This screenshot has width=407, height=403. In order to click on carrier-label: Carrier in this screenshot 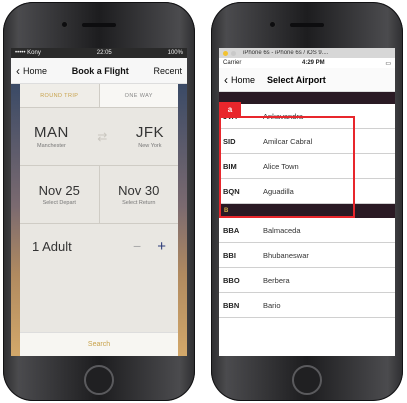, I will do `click(232, 63)`.